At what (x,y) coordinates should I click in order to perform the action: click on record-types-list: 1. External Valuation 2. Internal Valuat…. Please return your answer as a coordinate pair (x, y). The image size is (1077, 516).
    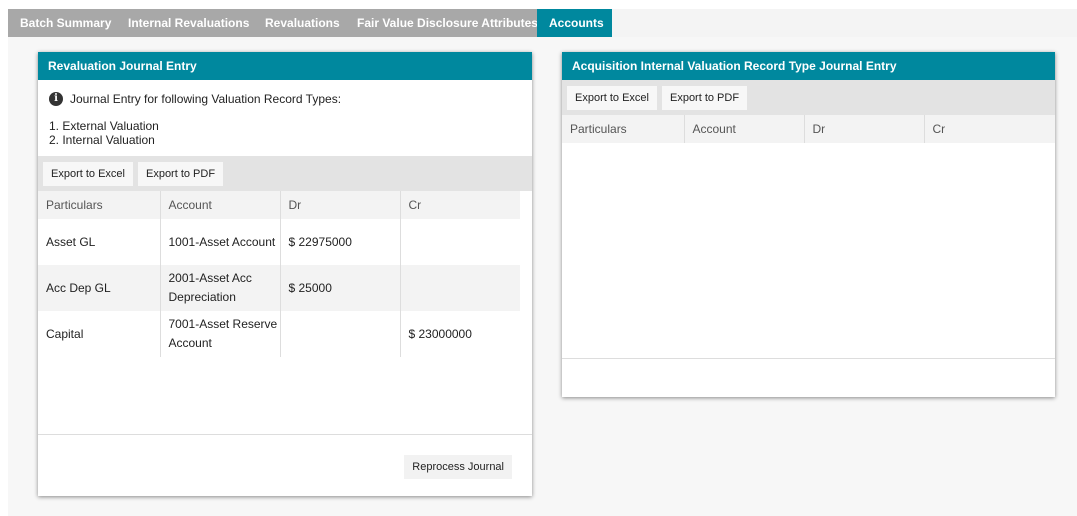
    Looking at the image, I should click on (290, 133).